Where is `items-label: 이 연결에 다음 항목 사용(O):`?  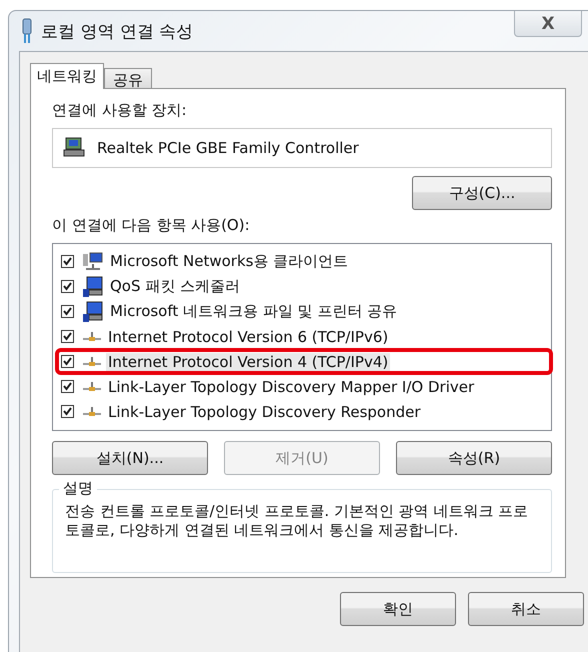
items-label: 이 연결에 다음 항목 사용(O): is located at coordinates (151, 225).